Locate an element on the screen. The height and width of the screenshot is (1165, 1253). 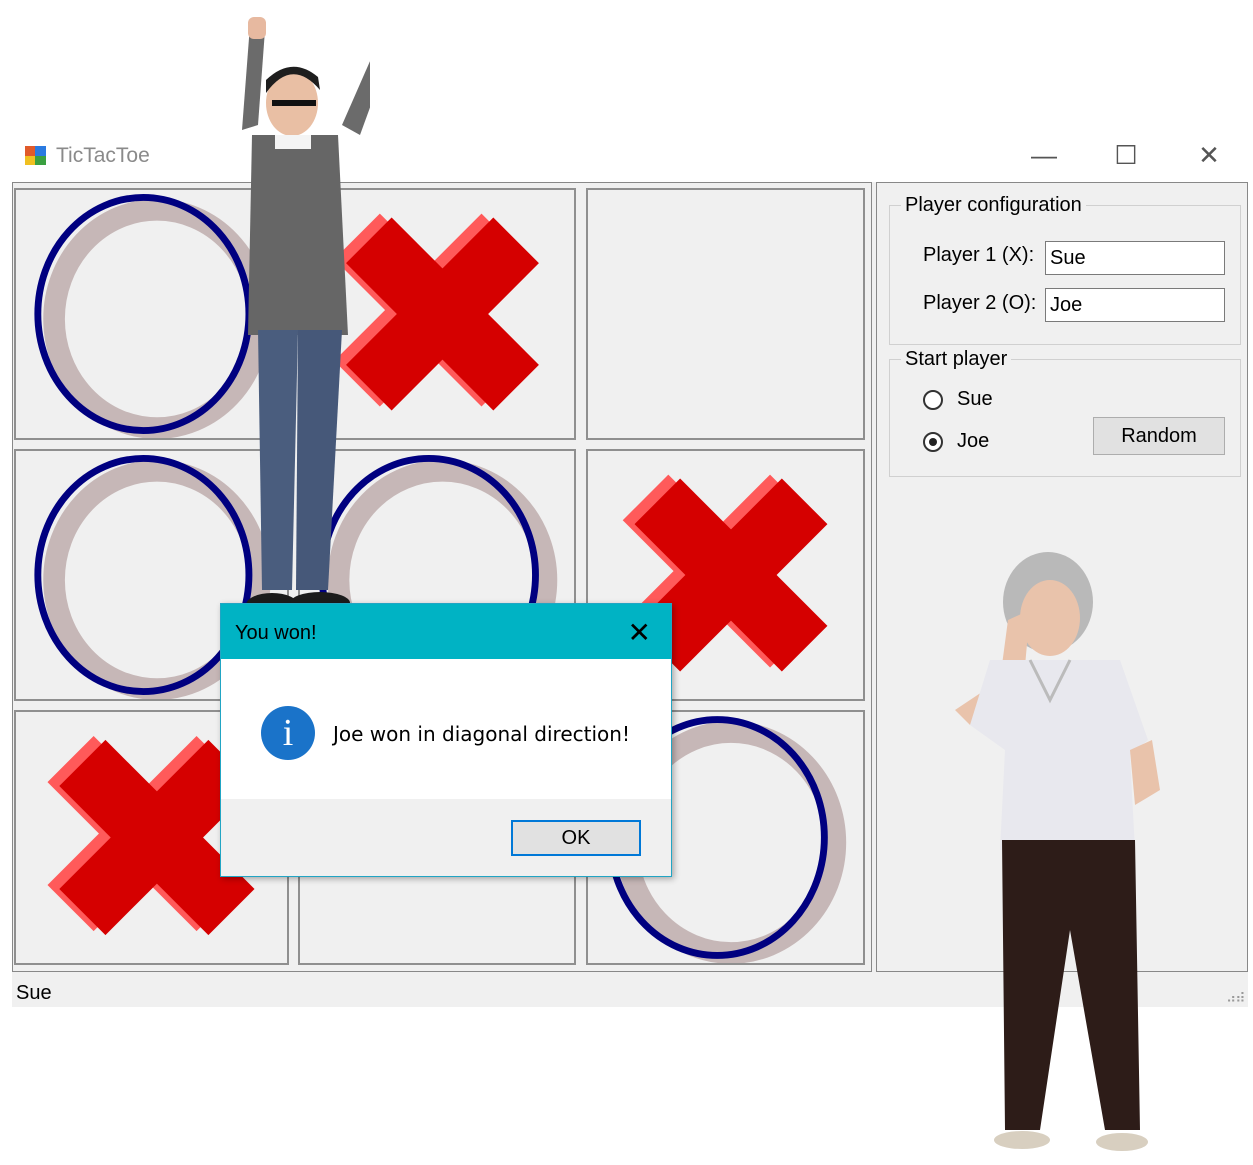
start-player-title: Start player is located at coordinates (956, 359).